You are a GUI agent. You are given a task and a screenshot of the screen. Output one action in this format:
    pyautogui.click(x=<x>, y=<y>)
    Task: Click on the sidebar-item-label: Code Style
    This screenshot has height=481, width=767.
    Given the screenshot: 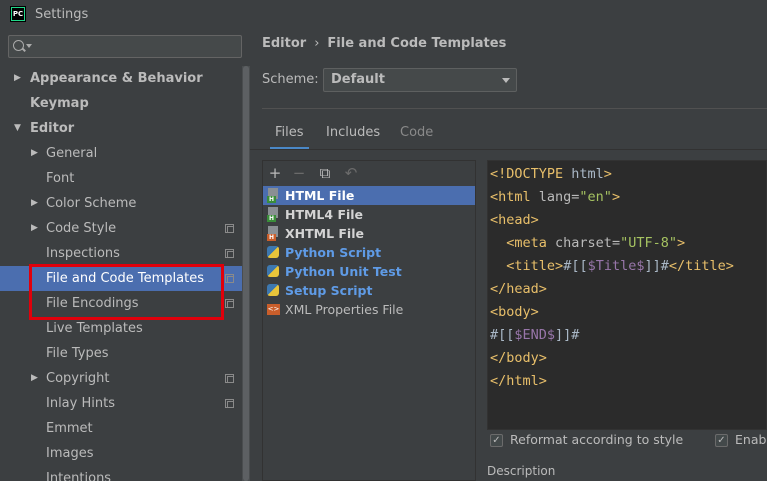 What is the action you would take?
    pyautogui.click(x=81, y=228)
    